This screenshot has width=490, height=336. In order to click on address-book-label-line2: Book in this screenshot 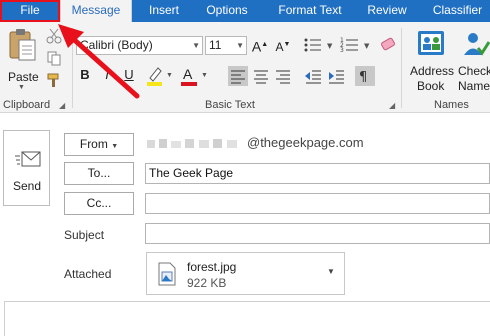, I will do `click(431, 86)`.